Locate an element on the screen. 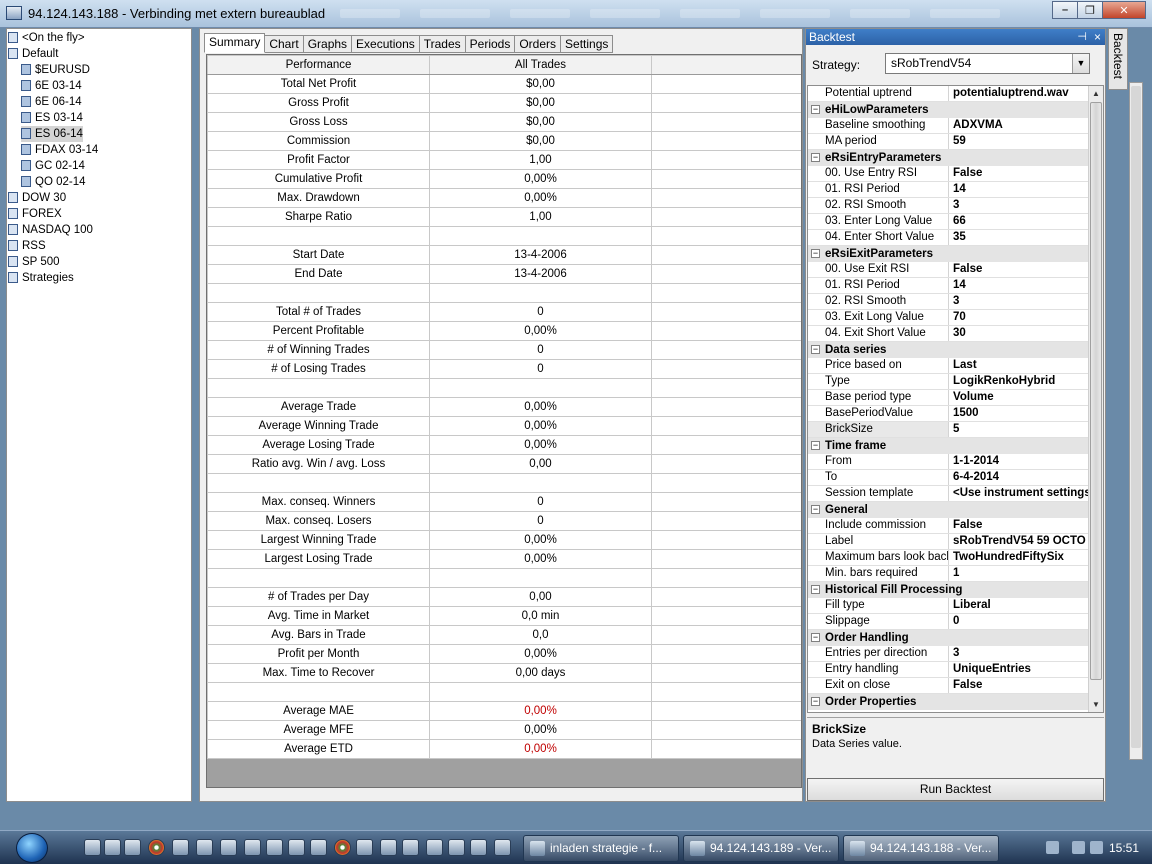 The width and height of the screenshot is (1152, 864). property-row: 04. Exit Short Value 30 is located at coordinates (955, 334).